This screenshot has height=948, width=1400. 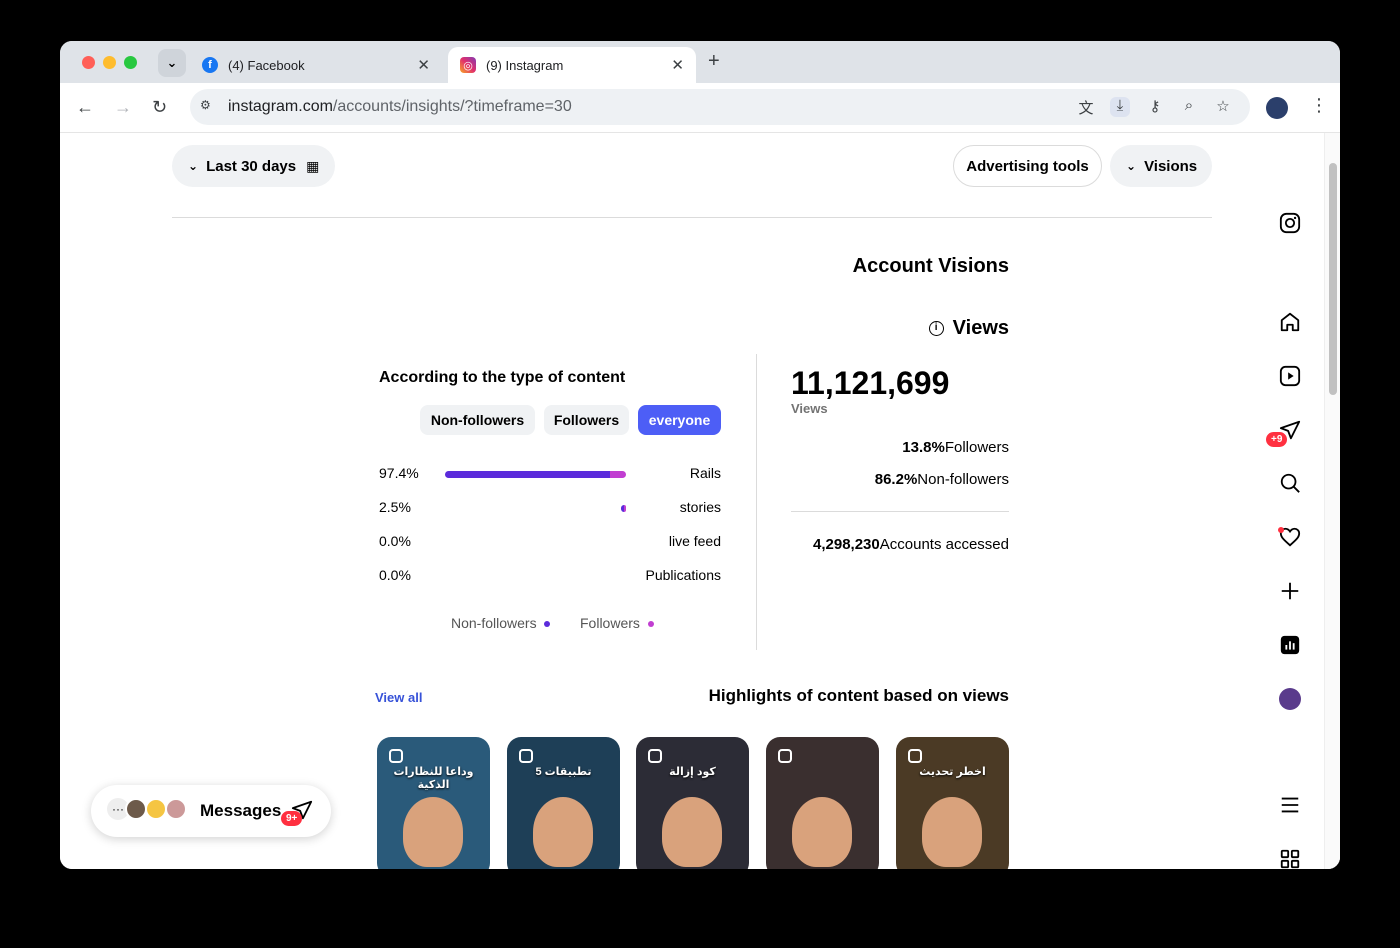 I want to click on heart-icon, so click(x=1290, y=537).